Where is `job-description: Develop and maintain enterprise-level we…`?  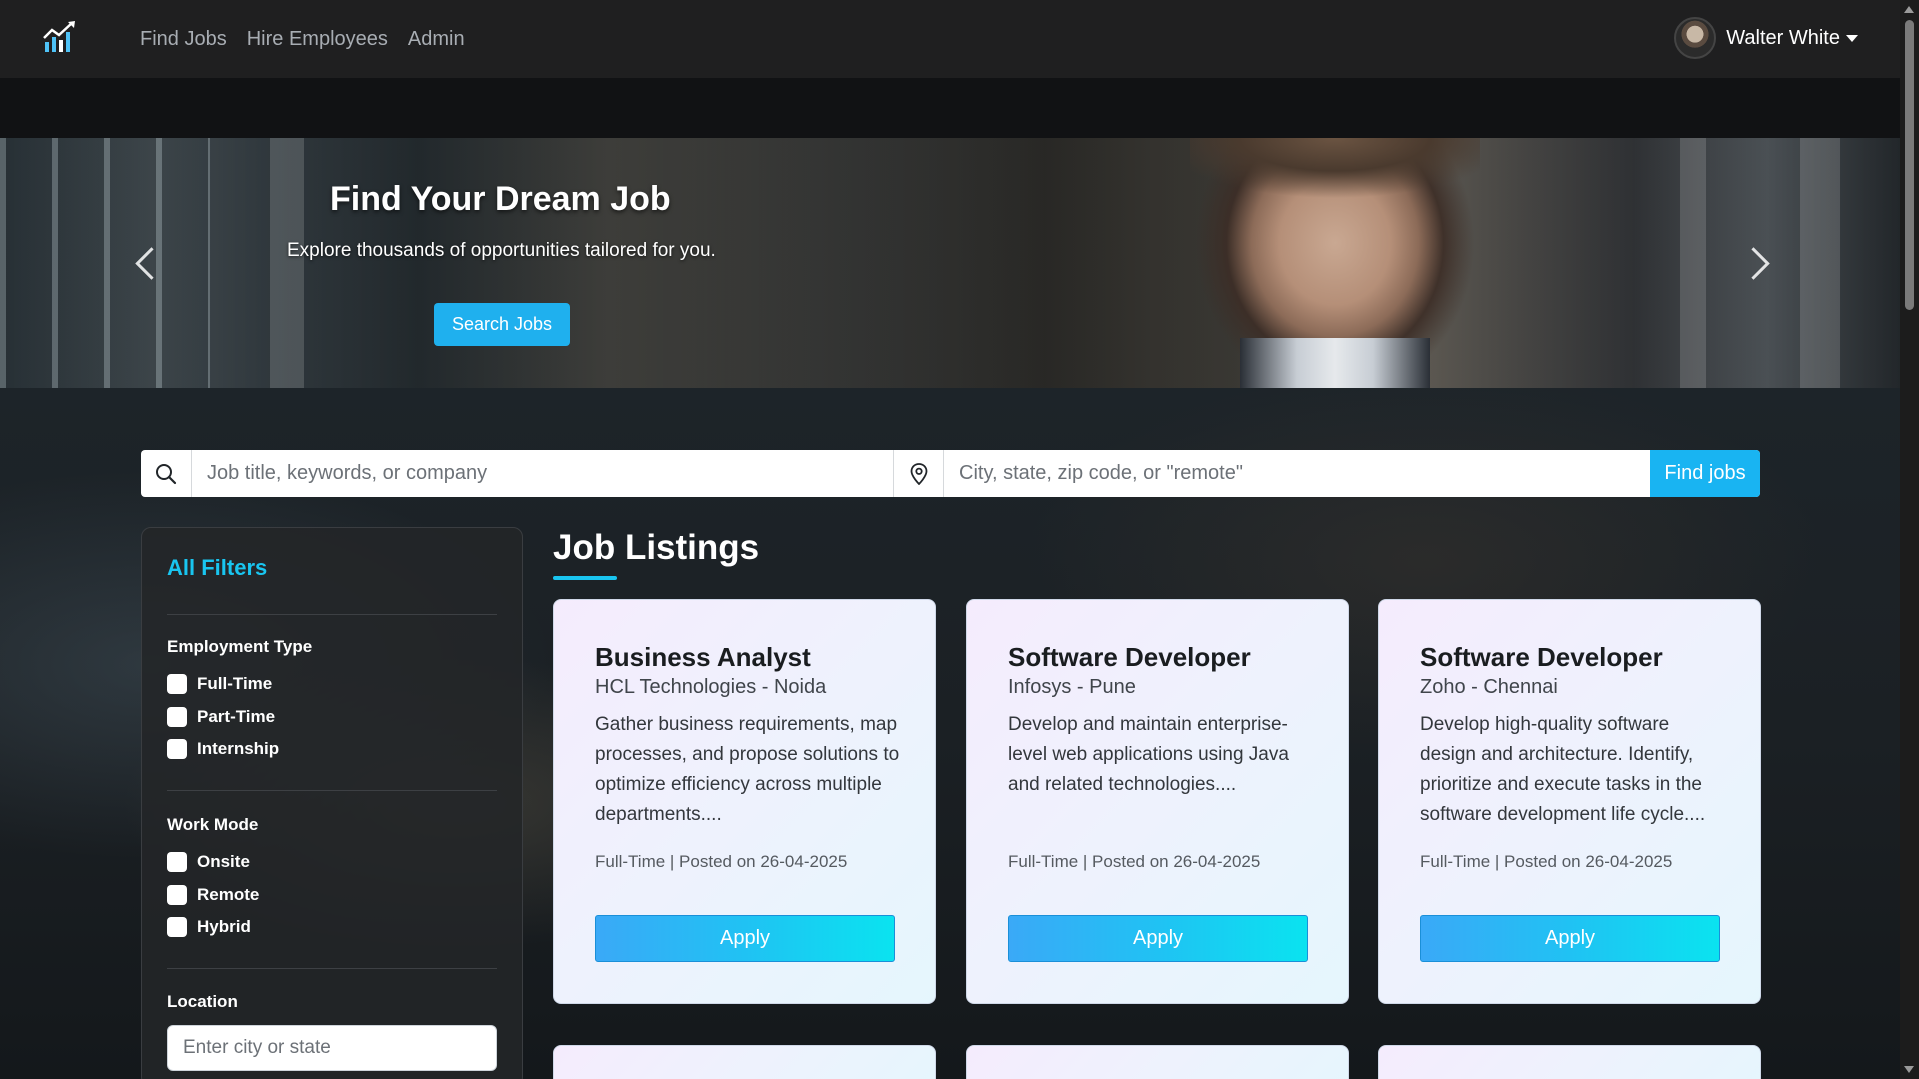 job-description: Develop and maintain enterprise-level we… is located at coordinates (1148, 754).